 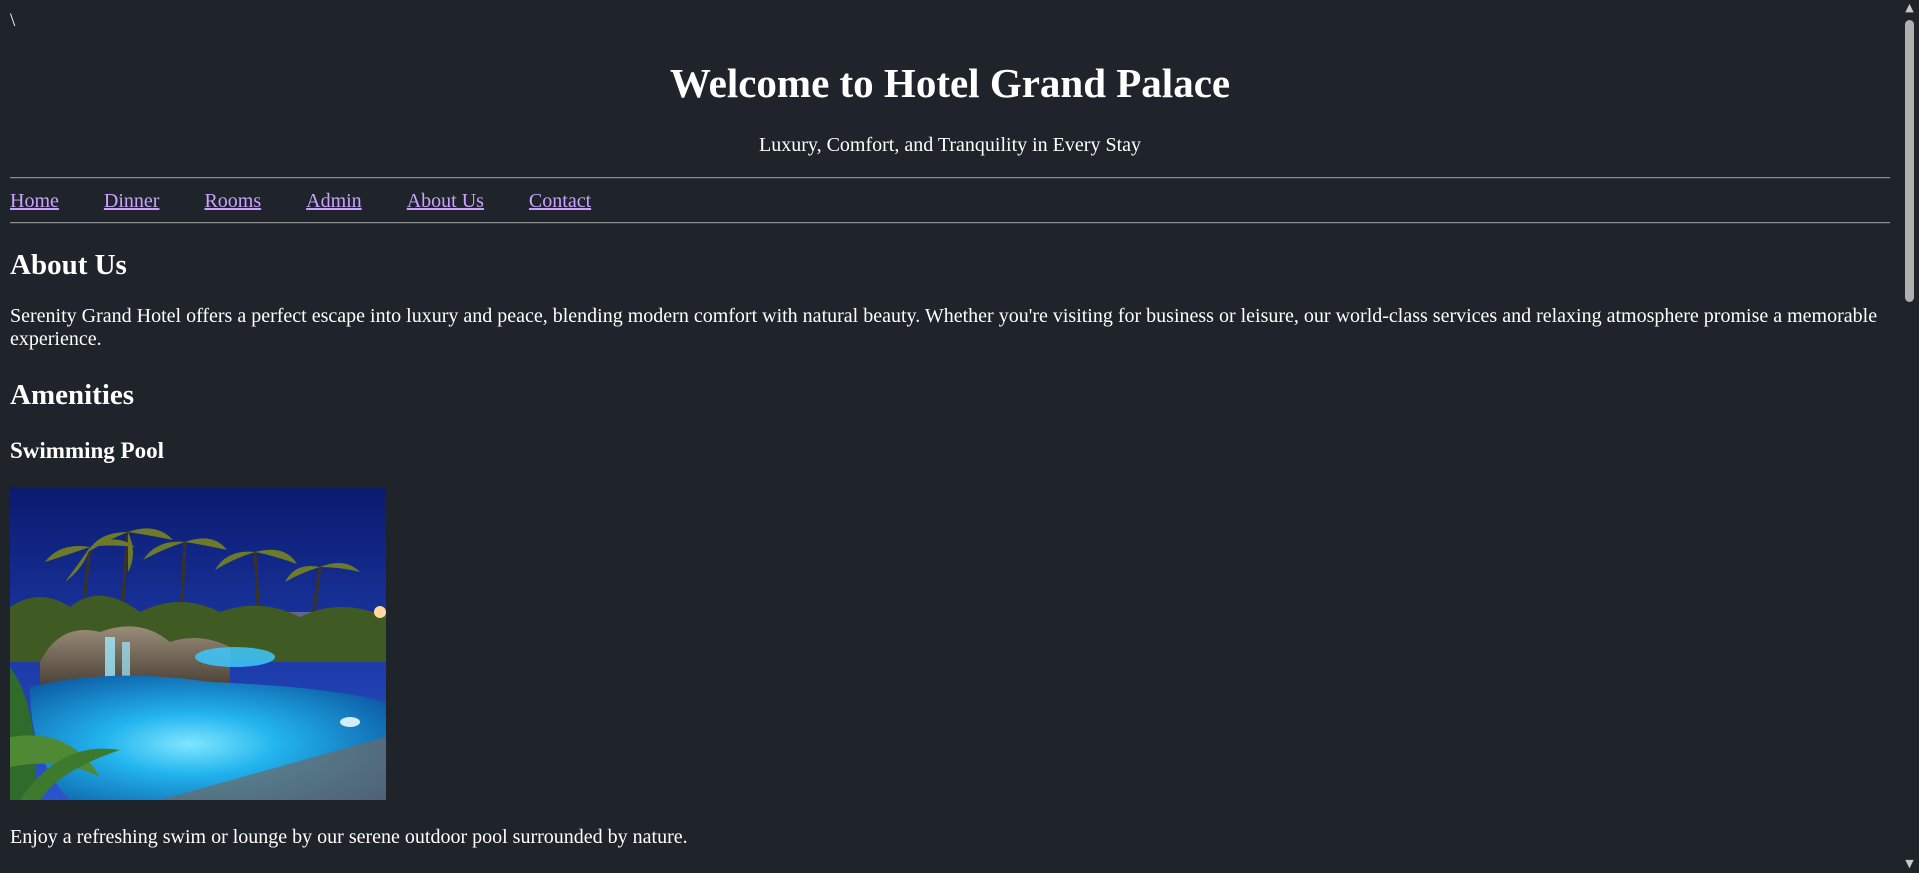 I want to click on amenities-heading: Amenities, so click(x=72, y=395).